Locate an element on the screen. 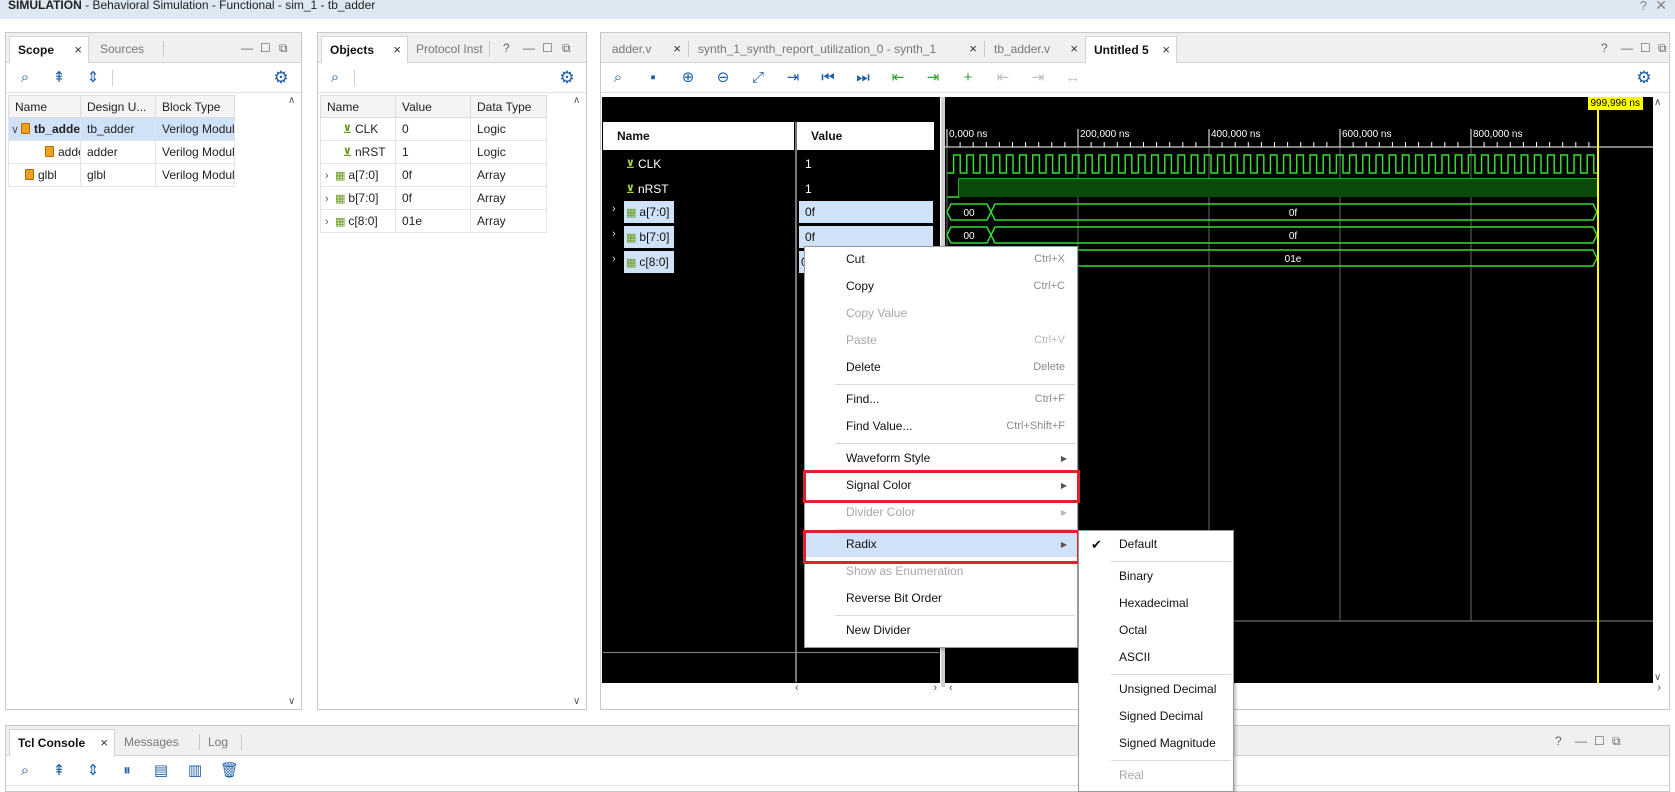 This screenshot has height=792, width=1675. clear-icon: 🗑 is located at coordinates (229, 771).